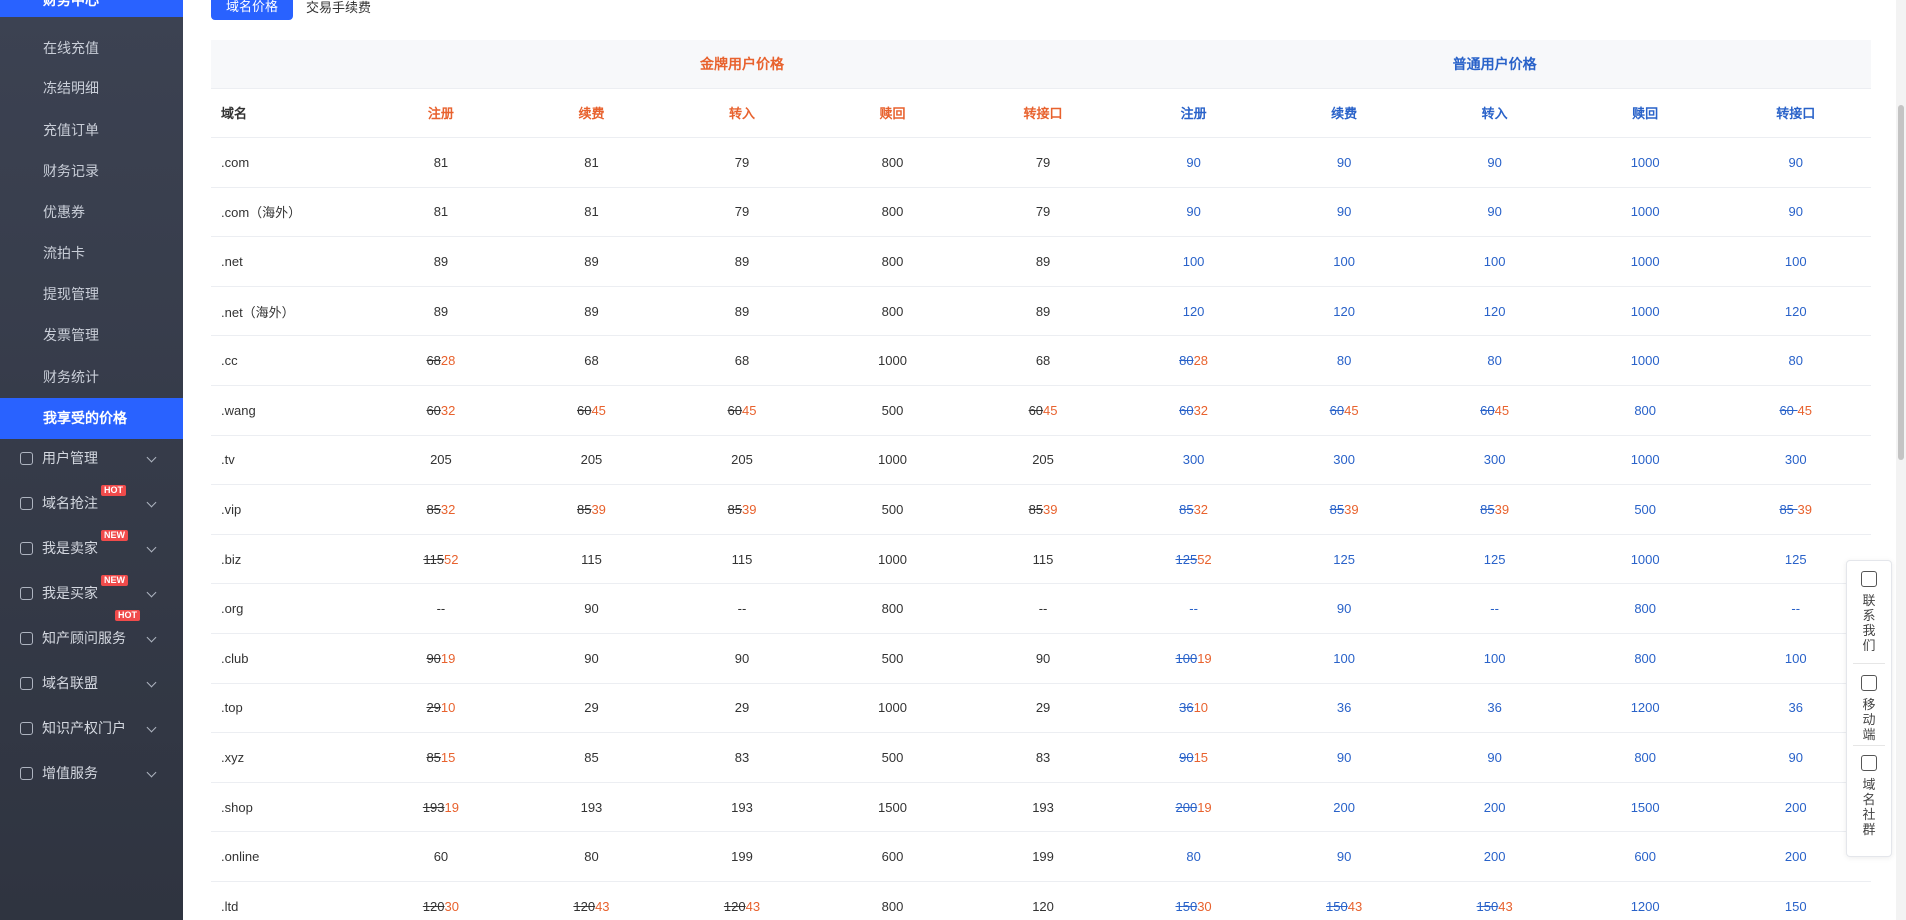 Image resolution: width=1906 pixels, height=920 pixels. What do you see at coordinates (591, 708) in the screenshot?
I see `price-value: 29` at bounding box center [591, 708].